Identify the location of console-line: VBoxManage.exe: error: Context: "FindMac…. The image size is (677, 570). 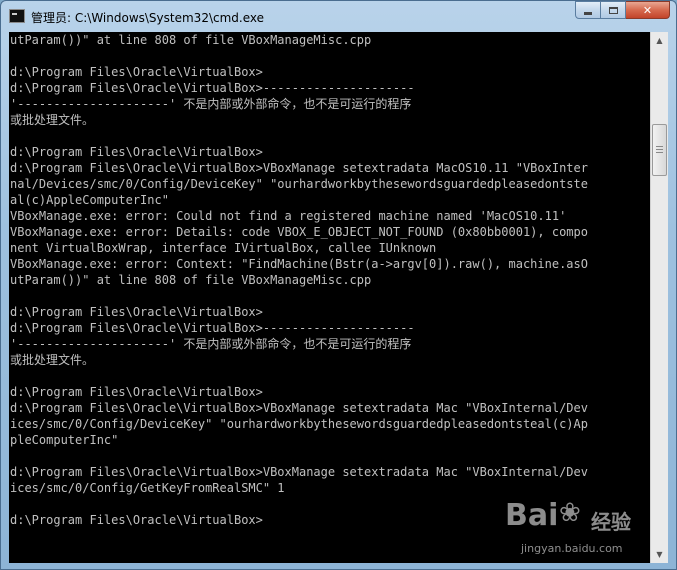
(299, 264).